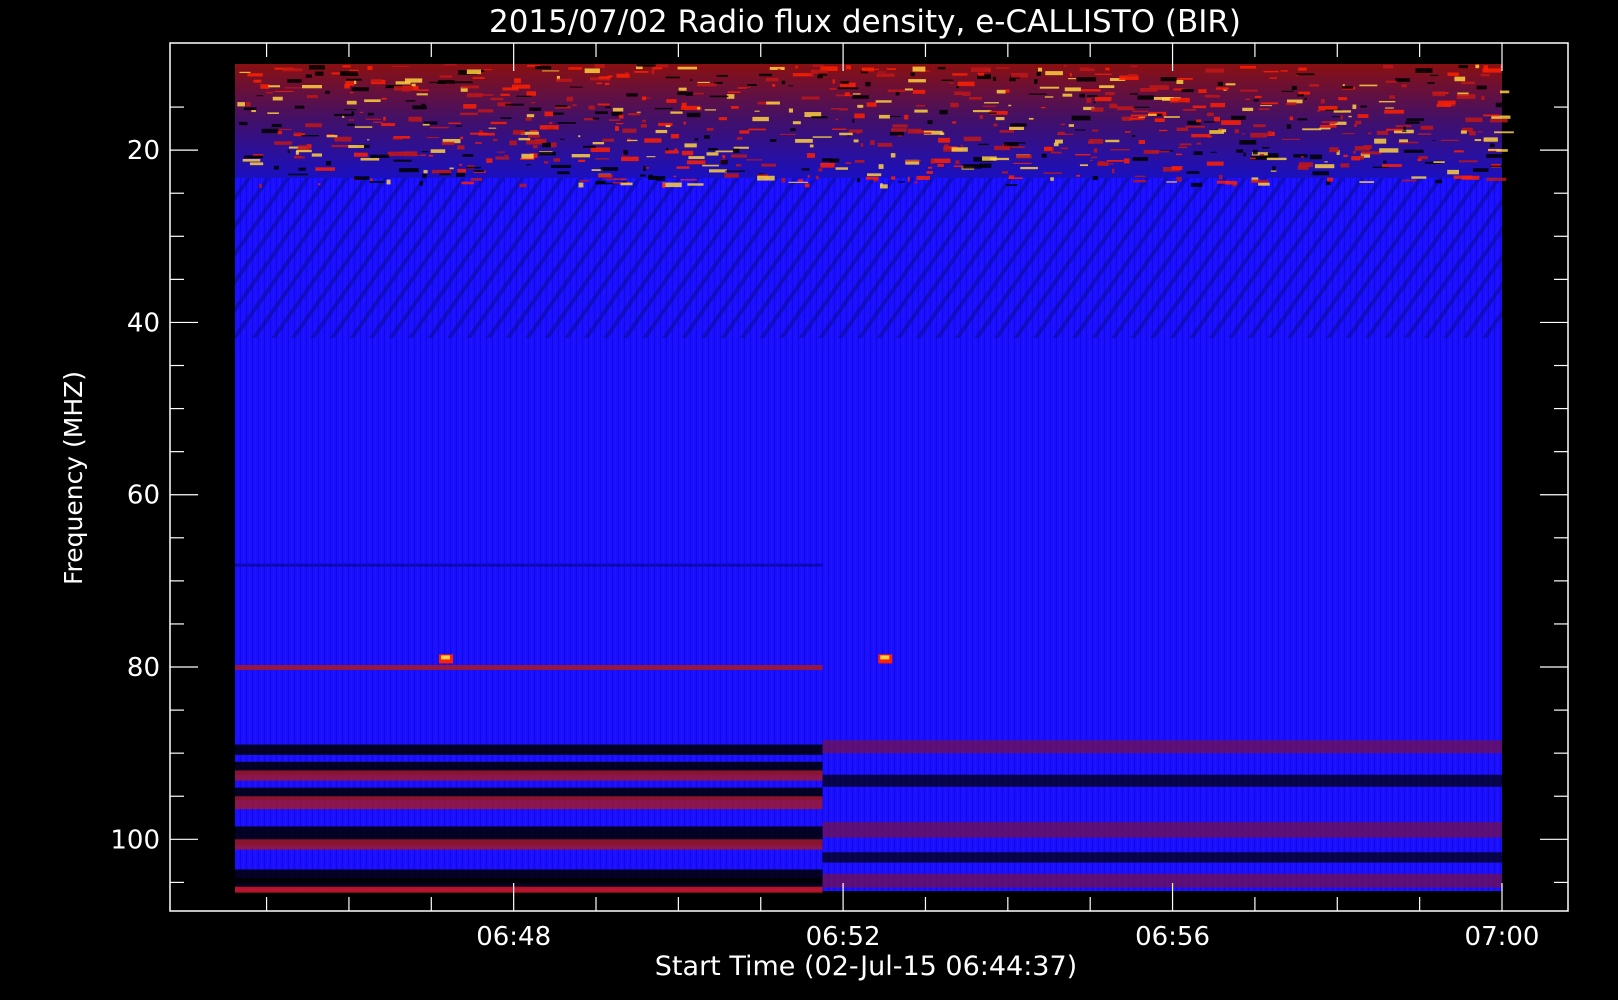 This screenshot has width=1618, height=1000. Describe the element at coordinates (1172, 937) in the screenshot. I see `x-tick-label-0656: 06:56` at that location.